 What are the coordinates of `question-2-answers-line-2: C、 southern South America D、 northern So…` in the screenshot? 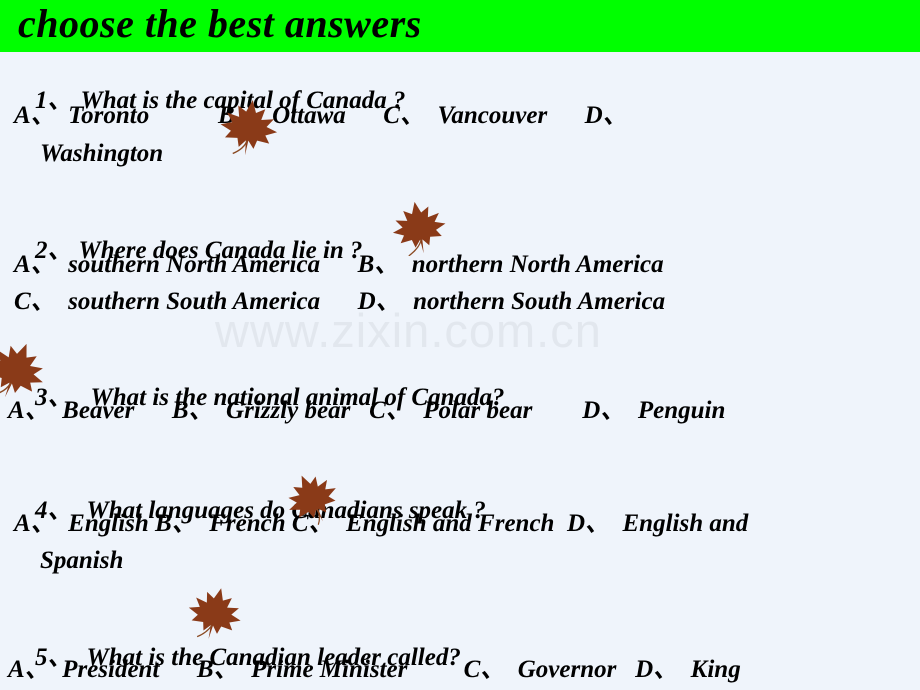 It's located at (340, 301).